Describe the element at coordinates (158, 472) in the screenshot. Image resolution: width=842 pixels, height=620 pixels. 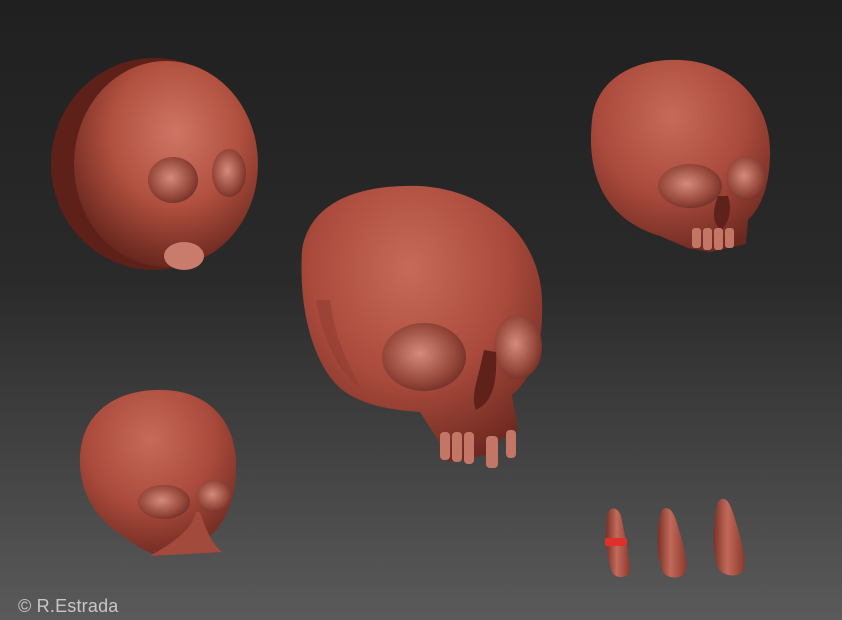
I see `rough-skull-icon` at that location.